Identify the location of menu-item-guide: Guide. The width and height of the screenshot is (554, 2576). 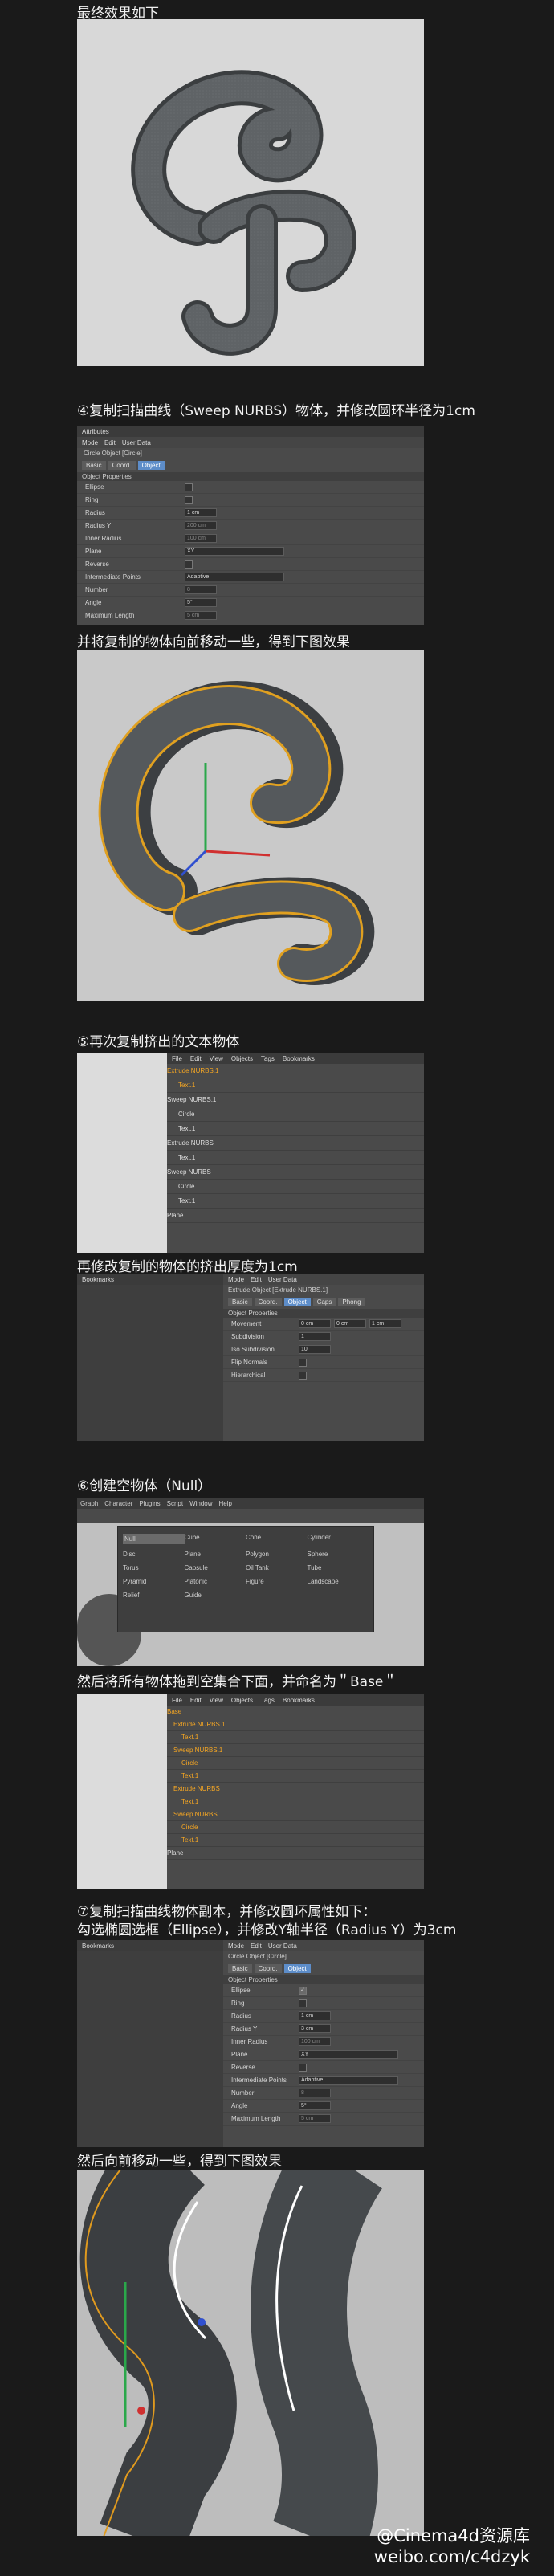
(215, 1595).